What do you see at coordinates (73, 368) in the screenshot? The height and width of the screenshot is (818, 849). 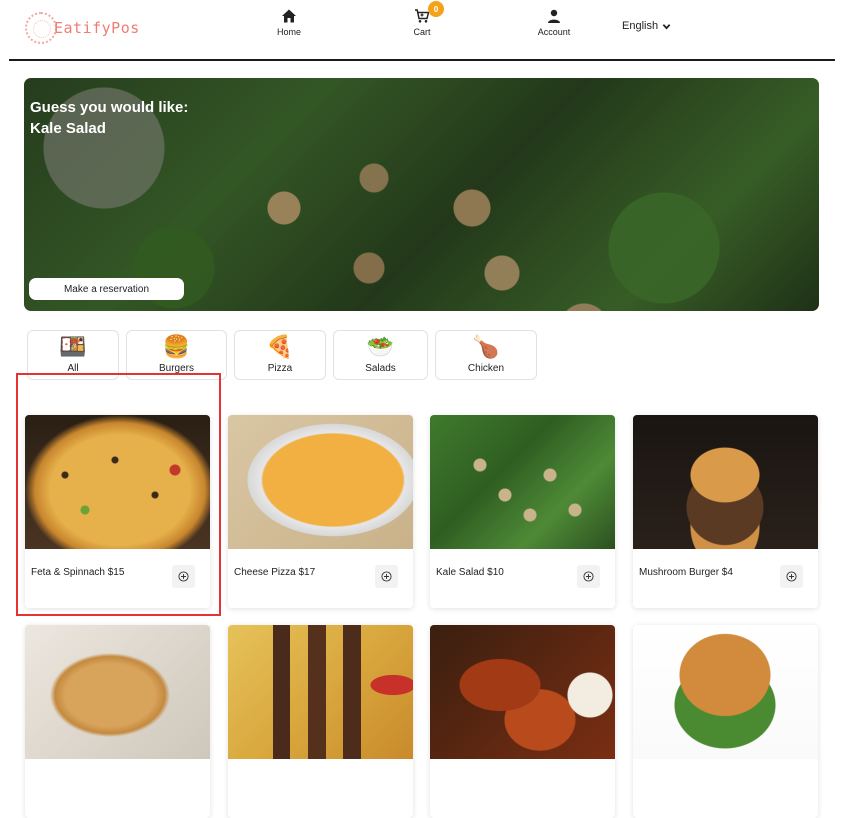 I see `category-label: All` at bounding box center [73, 368].